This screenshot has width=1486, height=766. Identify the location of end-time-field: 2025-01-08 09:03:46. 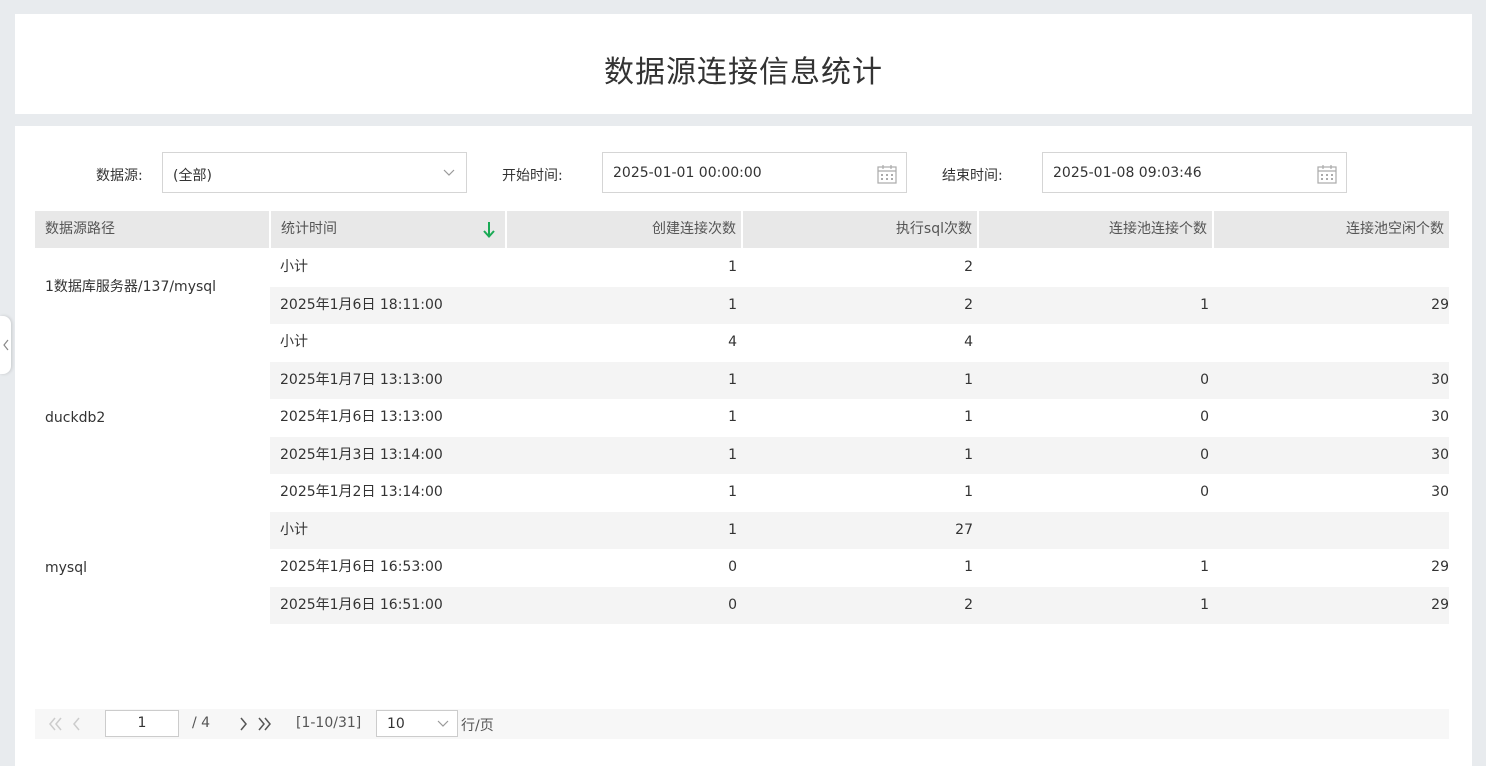
(1194, 172).